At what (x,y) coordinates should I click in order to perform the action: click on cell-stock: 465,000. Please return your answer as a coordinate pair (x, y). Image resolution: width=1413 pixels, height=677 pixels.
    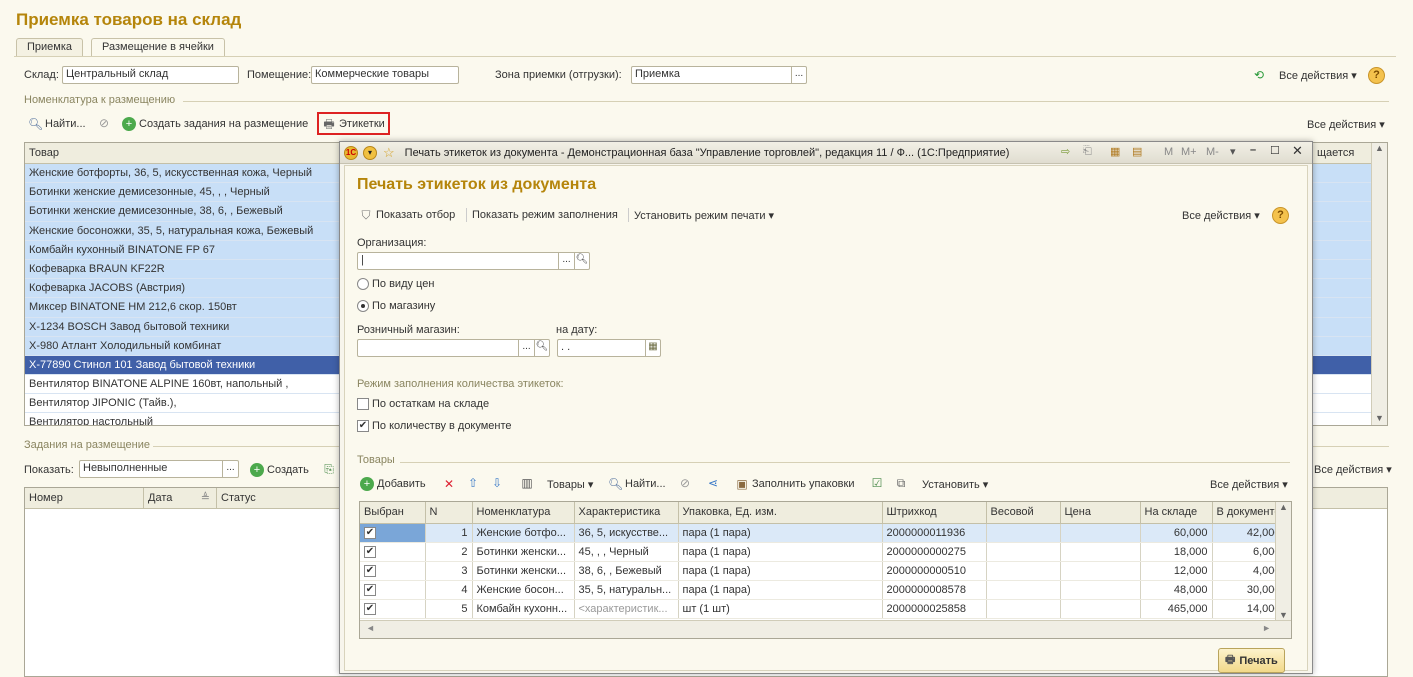
    Looking at the image, I should click on (1176, 609).